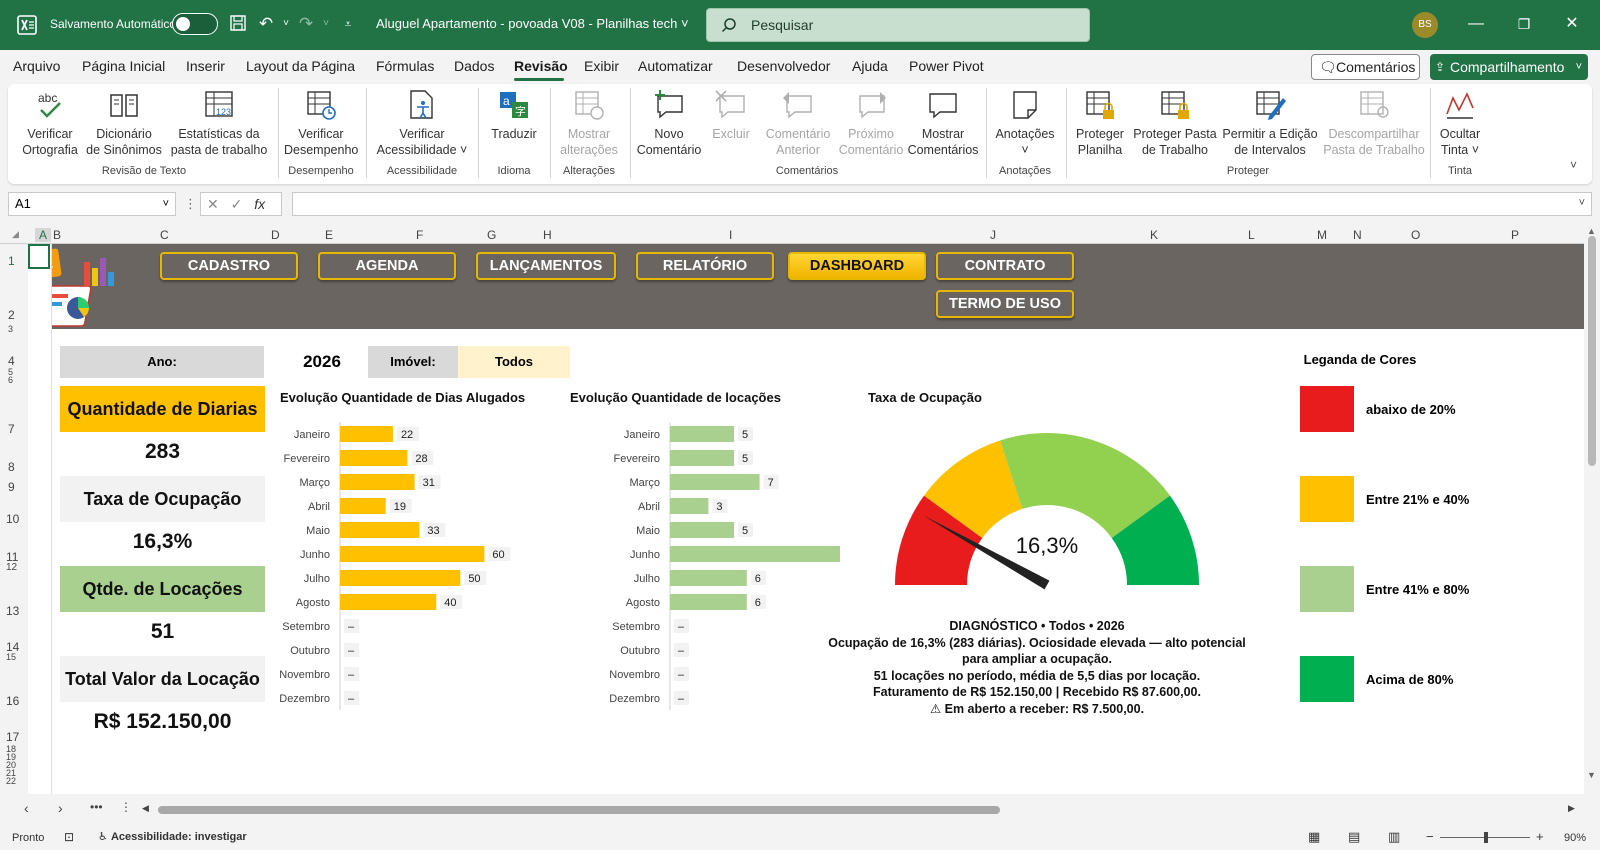 The height and width of the screenshot is (850, 1600). What do you see at coordinates (1314, 837) in the screenshot?
I see `normal-view-icon: ▦` at bounding box center [1314, 837].